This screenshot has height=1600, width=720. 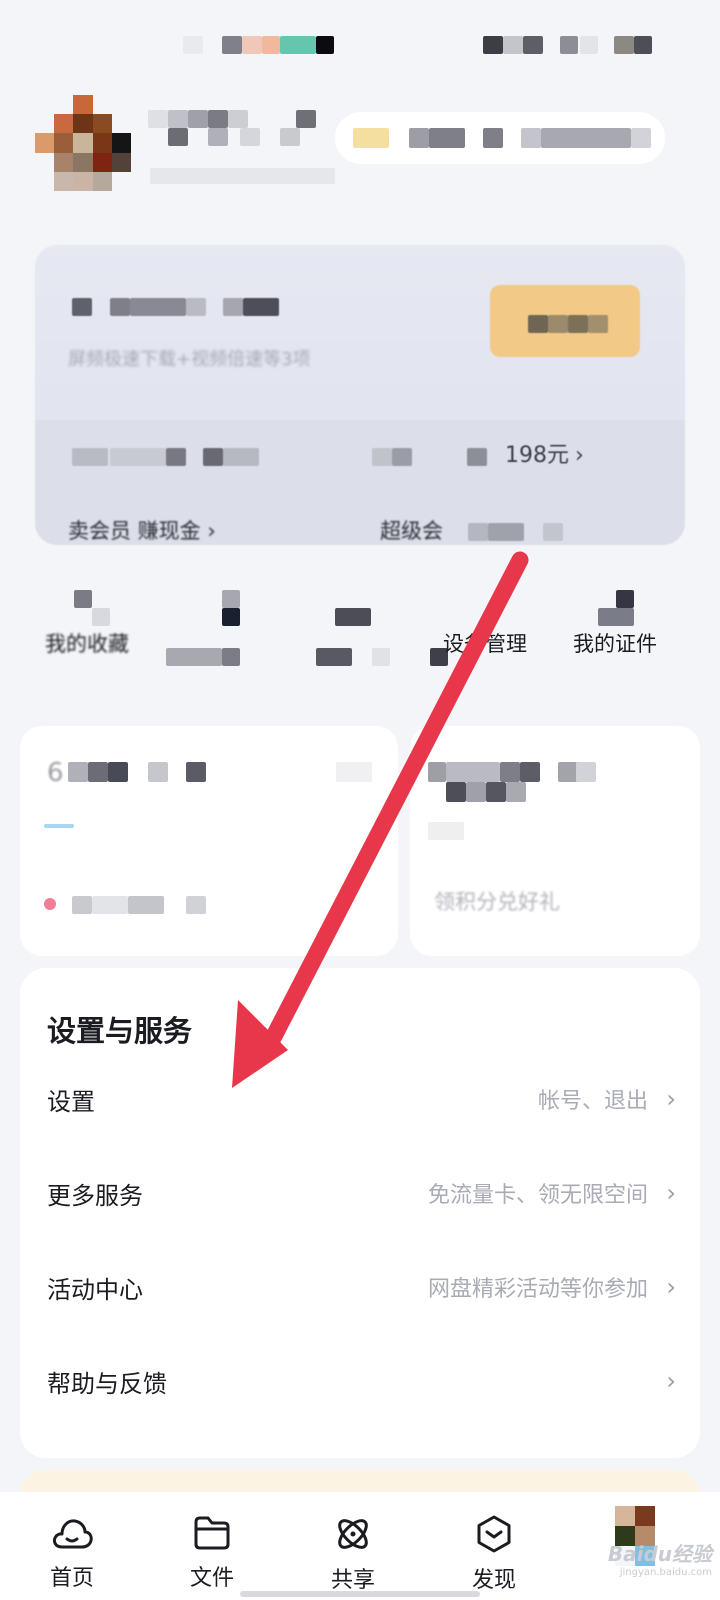 I want to click on row-hint: 免流量卡、领无限空间, so click(x=537, y=1195).